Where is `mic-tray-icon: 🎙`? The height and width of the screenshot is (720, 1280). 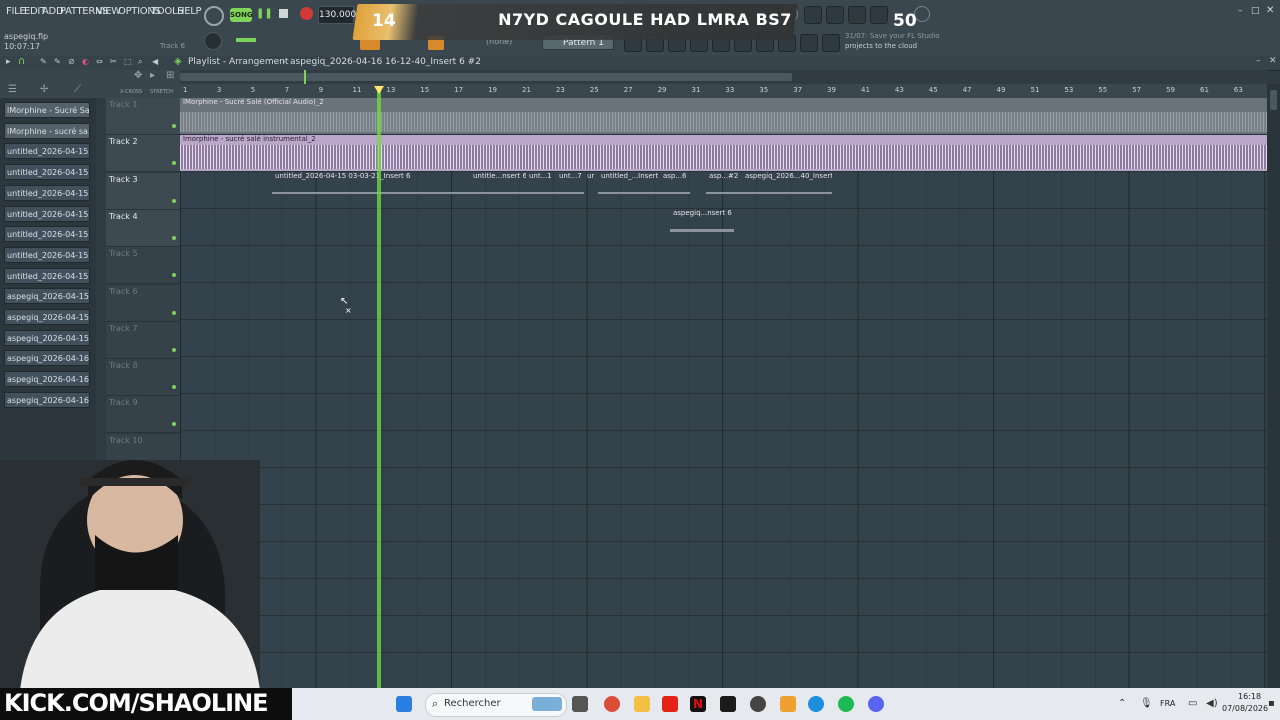 mic-tray-icon: 🎙 is located at coordinates (1146, 703).